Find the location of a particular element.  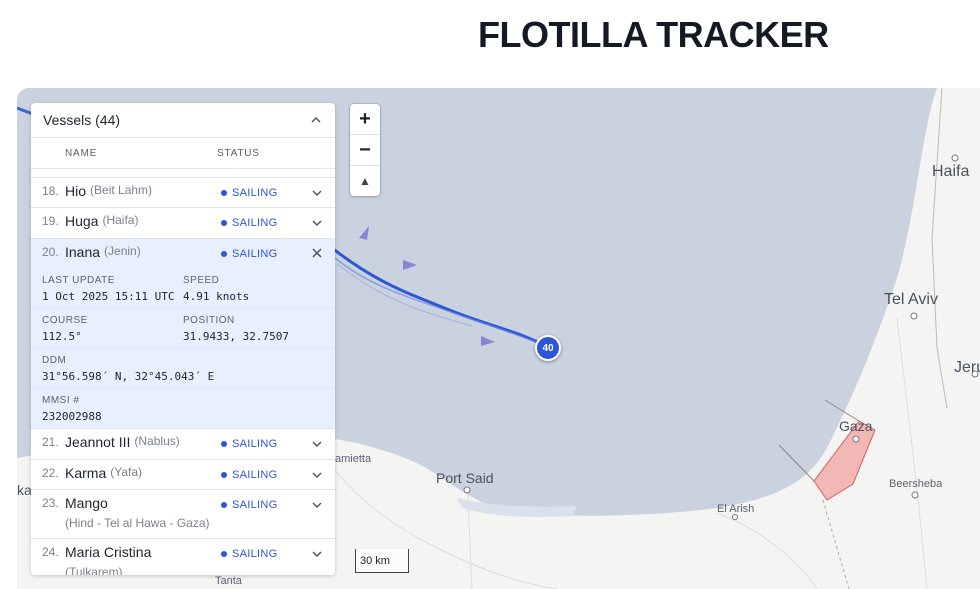

vessel-name: Mango is located at coordinates (86, 503).